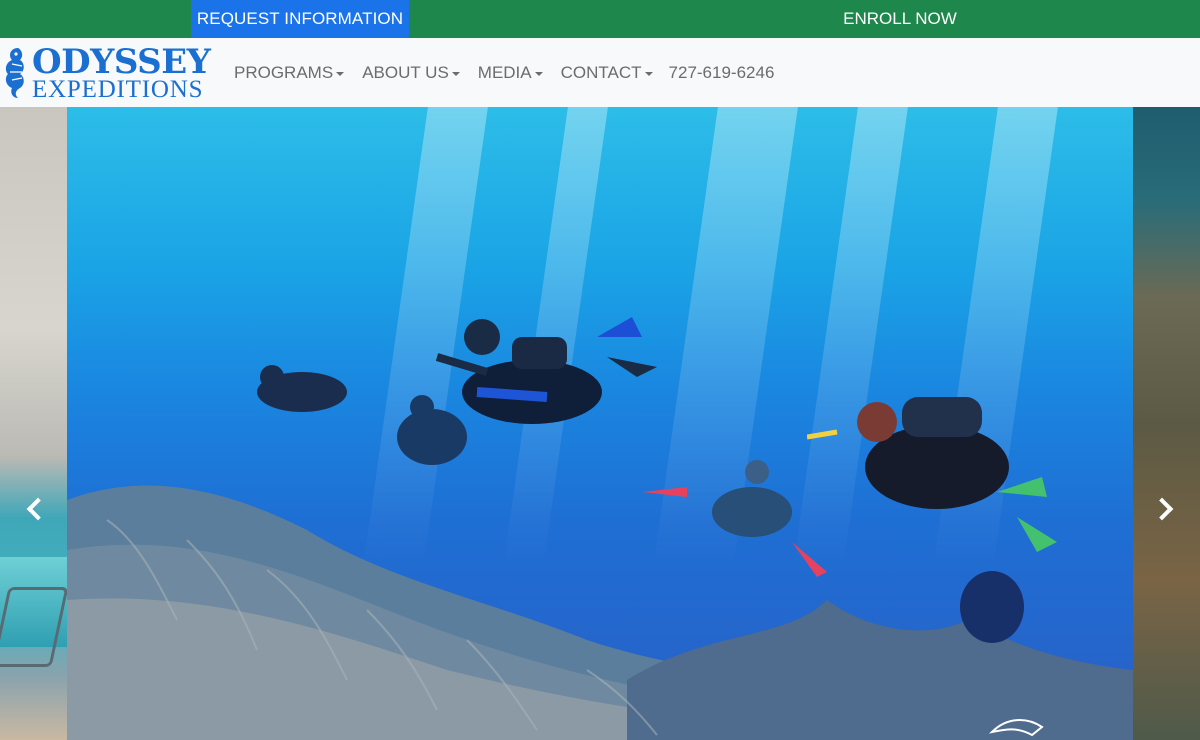 The height and width of the screenshot is (740, 1200). Describe the element at coordinates (34, 423) in the screenshot. I see `previous-slide-peek` at that location.